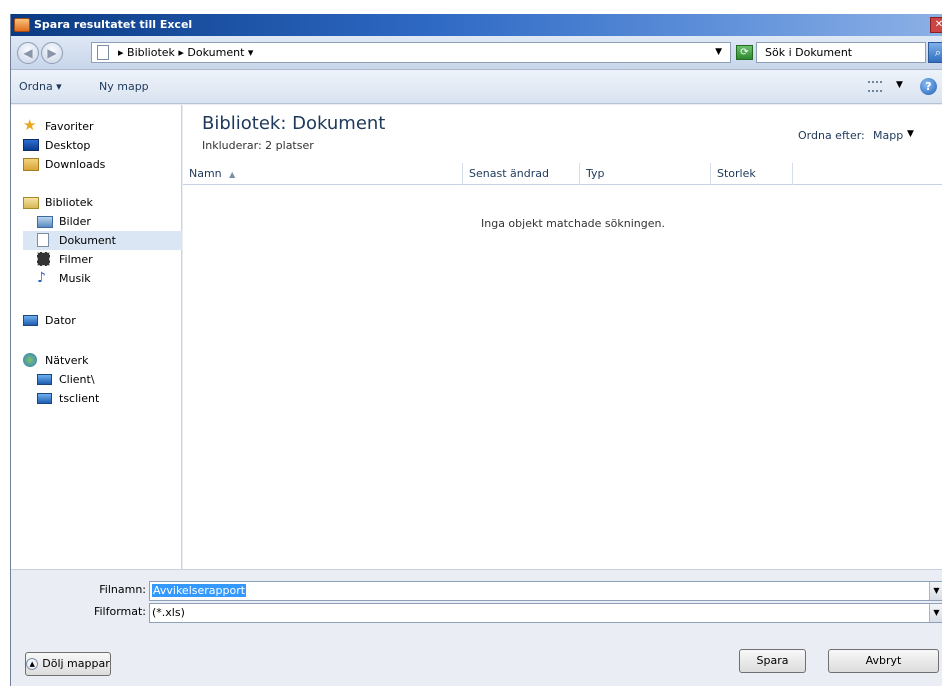  I want to click on command-toolbar: Ordna ▾ Ny mapp ▼ ?, so click(476, 87).